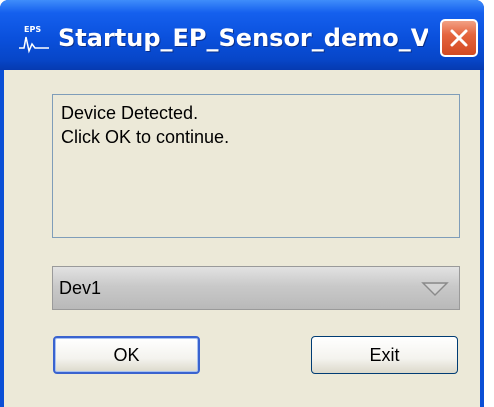  Describe the element at coordinates (32, 29) in the screenshot. I see `app-icon-text: EPS` at that location.